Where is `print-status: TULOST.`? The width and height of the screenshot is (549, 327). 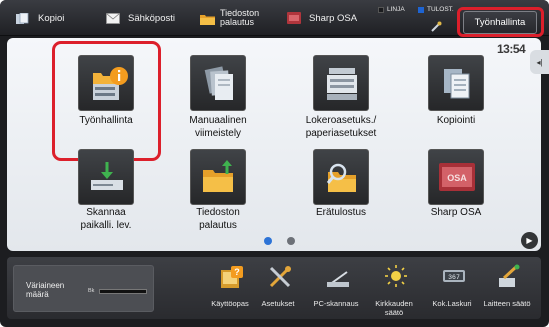
print-status: TULOST. is located at coordinates (436, 9).